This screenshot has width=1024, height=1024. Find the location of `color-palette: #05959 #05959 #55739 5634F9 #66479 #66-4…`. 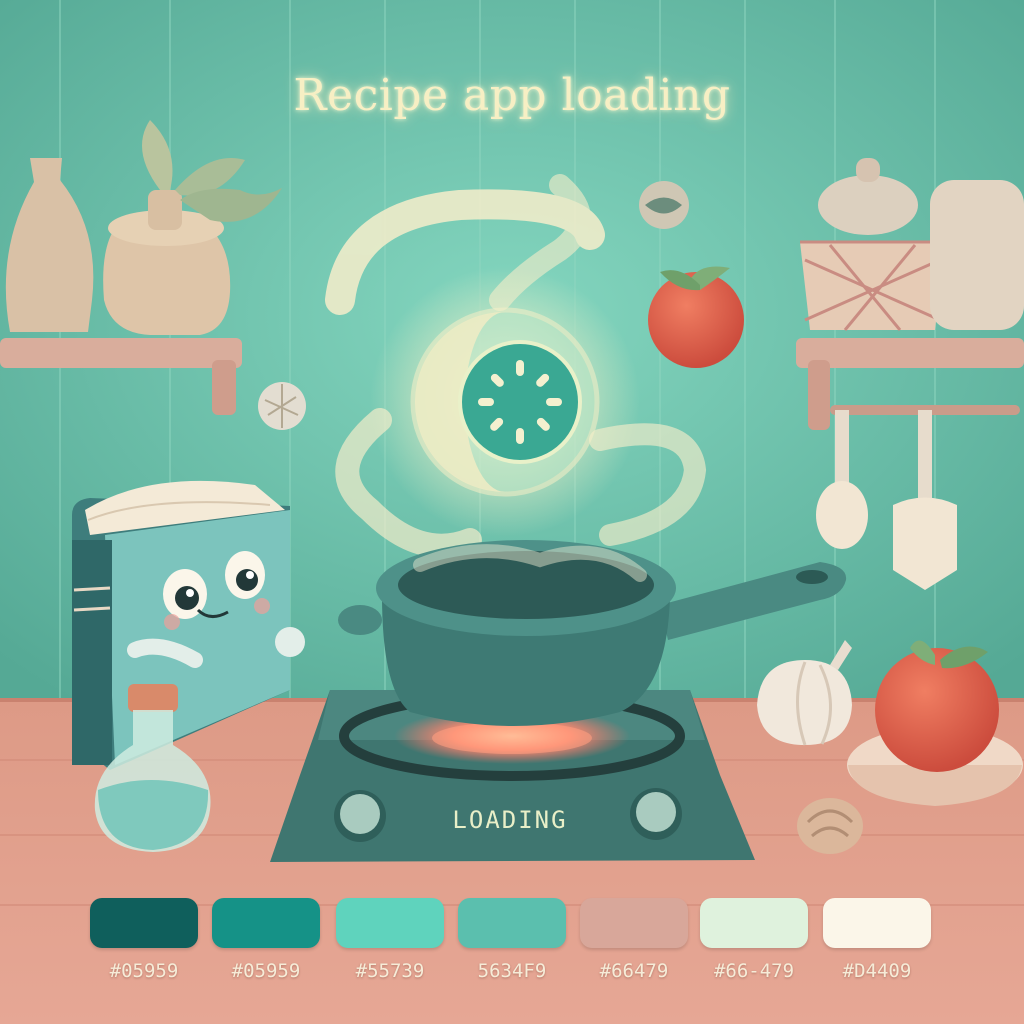

color-palette: #05959 #05959 #55739 5634F9 #66479 #66-4… is located at coordinates (512, 948).